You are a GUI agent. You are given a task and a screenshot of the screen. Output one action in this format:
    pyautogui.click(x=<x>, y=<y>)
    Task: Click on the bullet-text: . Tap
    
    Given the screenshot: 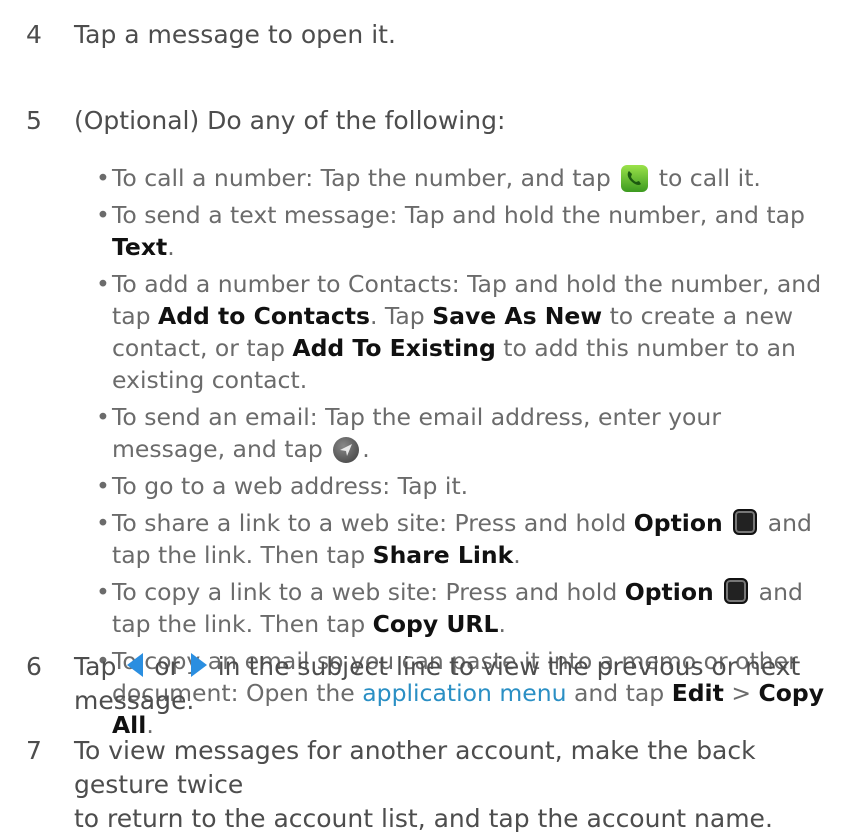 What is the action you would take?
    pyautogui.click(x=397, y=316)
    